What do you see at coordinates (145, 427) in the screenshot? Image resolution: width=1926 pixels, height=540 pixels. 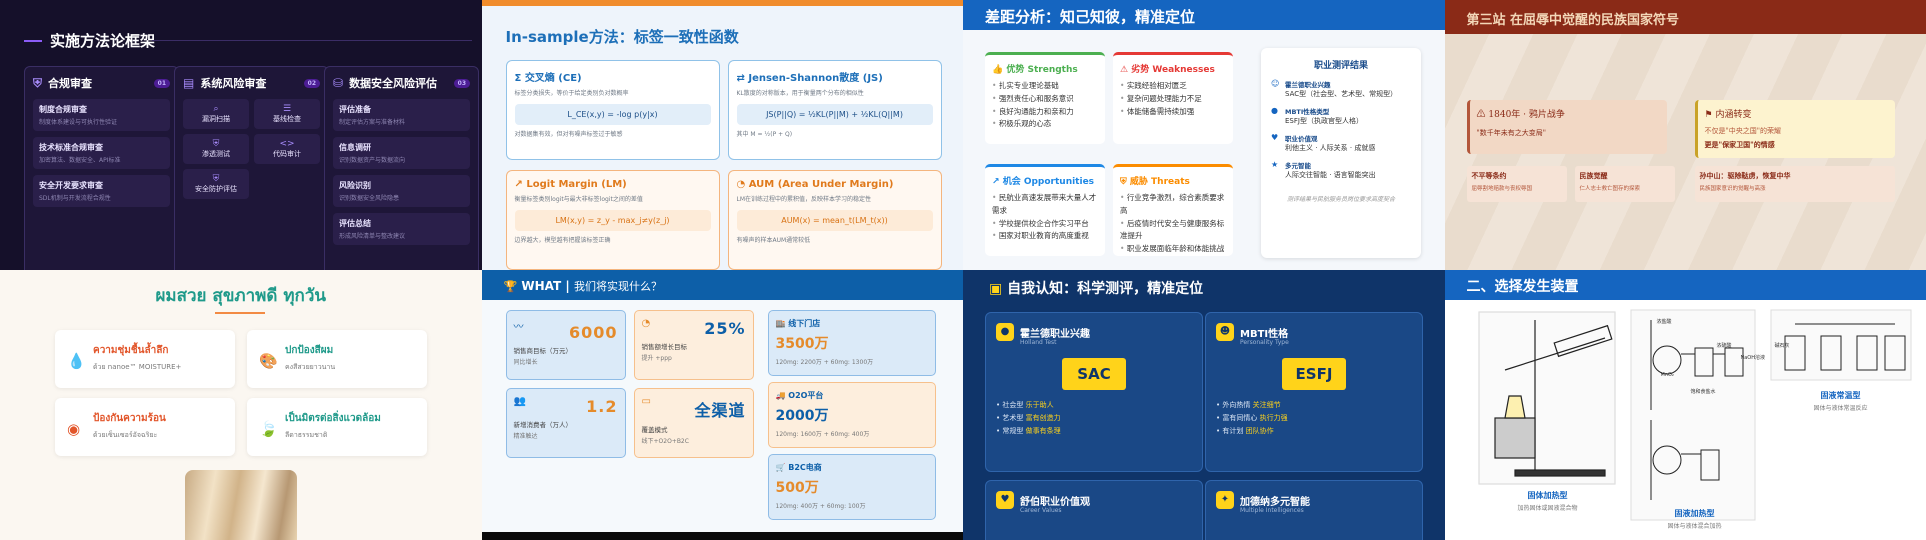 I see `feature-card: ◉ ป้องกันความร้อน ด้วยเซ็นเซอร์อัจฉริยะ` at bounding box center [145, 427].